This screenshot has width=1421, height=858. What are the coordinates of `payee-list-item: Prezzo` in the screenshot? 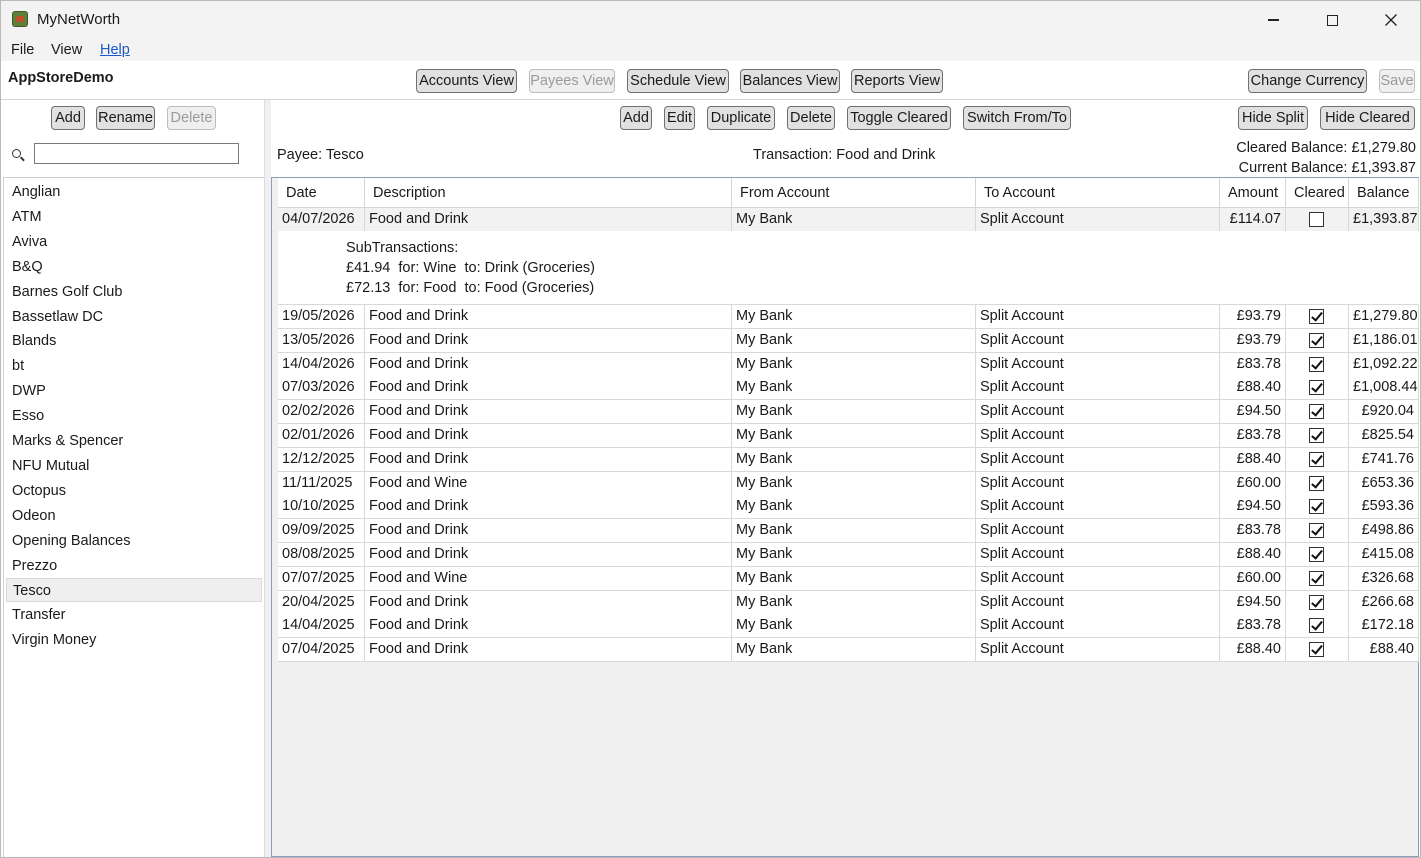 It's located at (134, 566).